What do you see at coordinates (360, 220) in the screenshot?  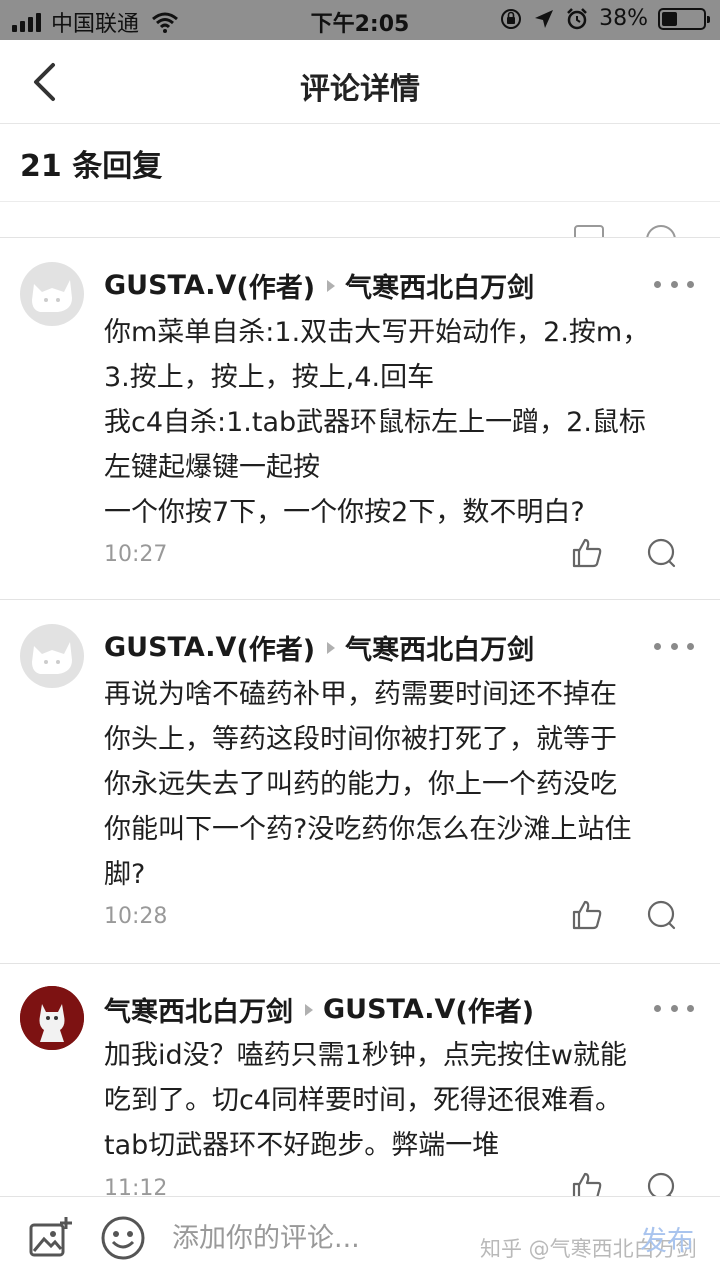 I see `previous-comment-fragment` at bounding box center [360, 220].